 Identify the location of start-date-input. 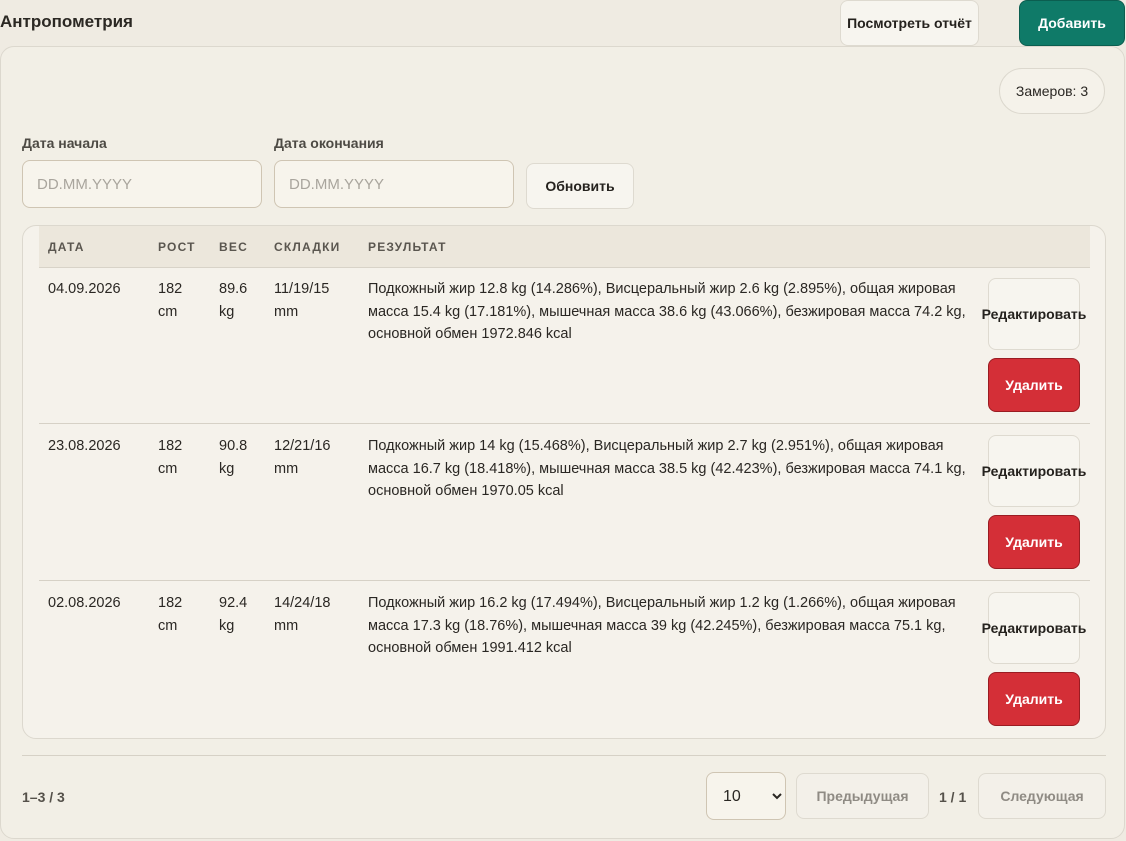
(142, 184).